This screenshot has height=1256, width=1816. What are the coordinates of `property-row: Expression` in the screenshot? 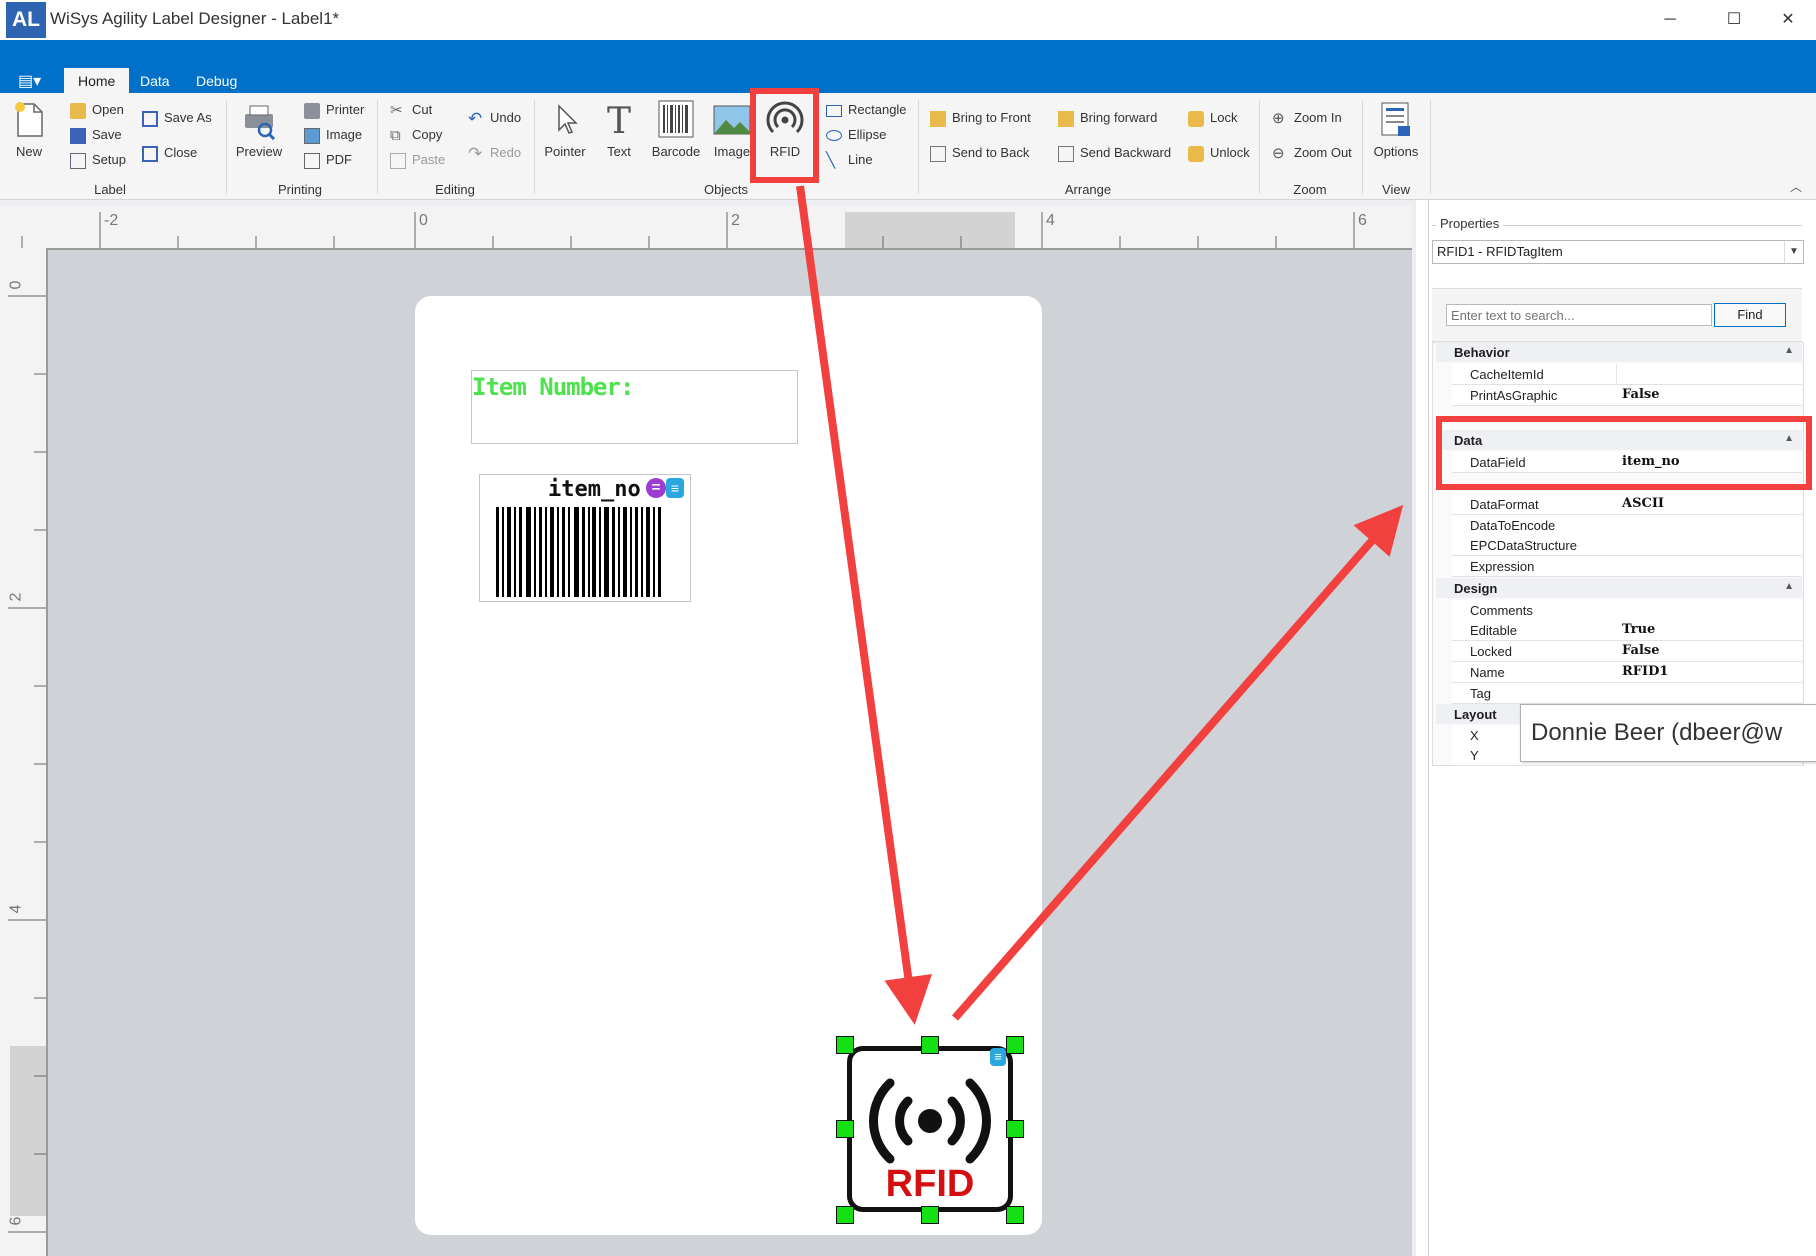 It's located at (1627, 566).